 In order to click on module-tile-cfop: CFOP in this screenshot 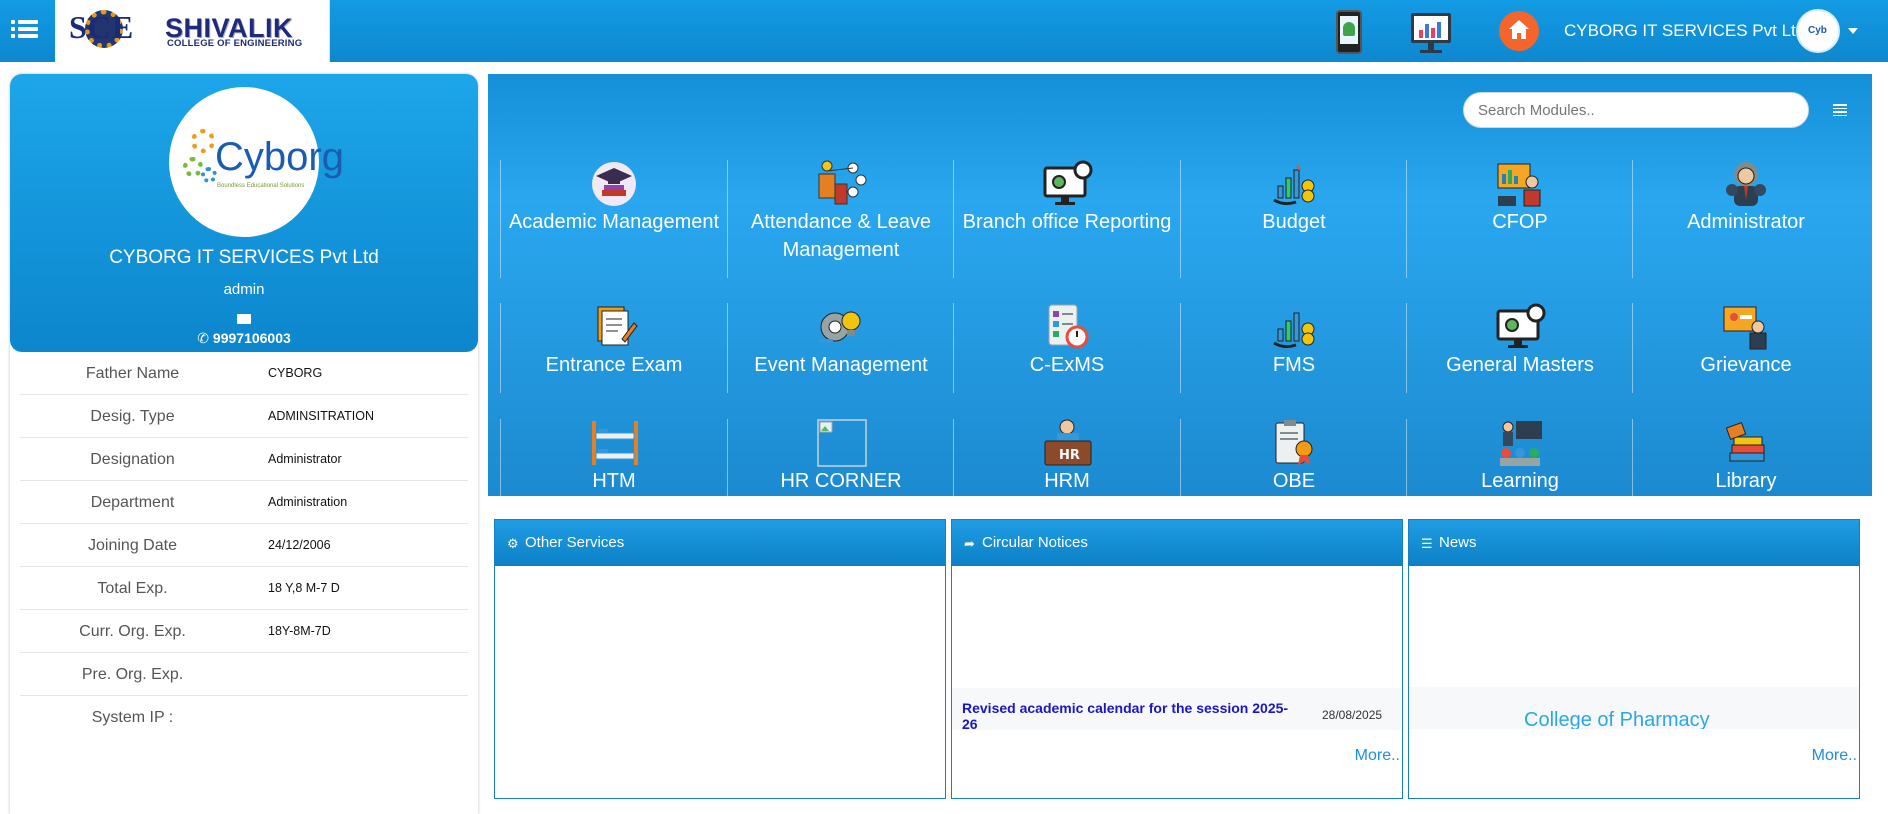, I will do `click(1519, 219)`.